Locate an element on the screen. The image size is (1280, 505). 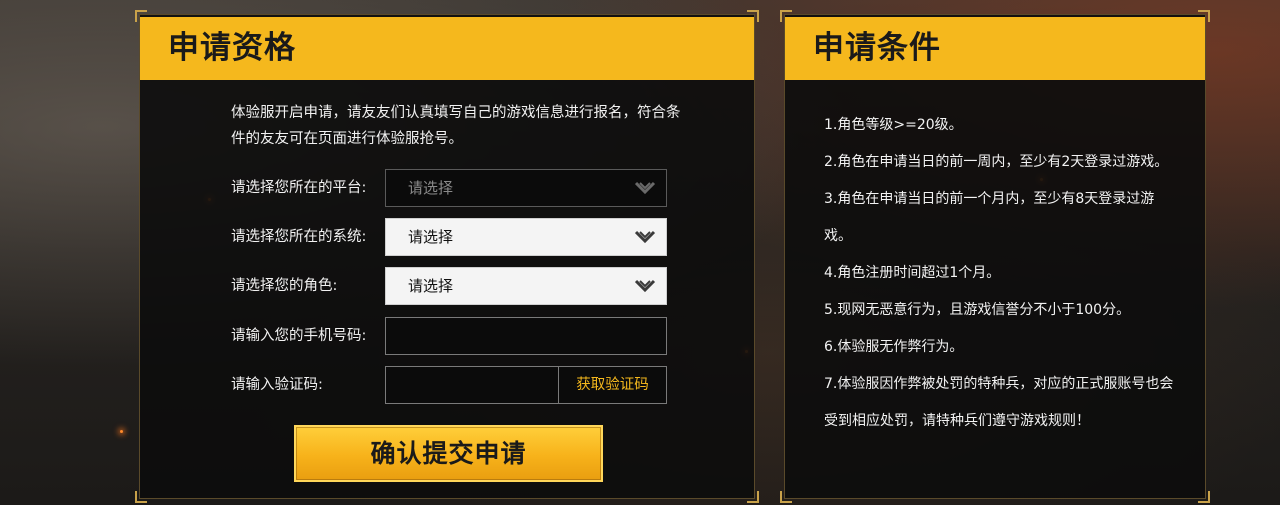
panel-header: 申请条件 is located at coordinates (995, 48).